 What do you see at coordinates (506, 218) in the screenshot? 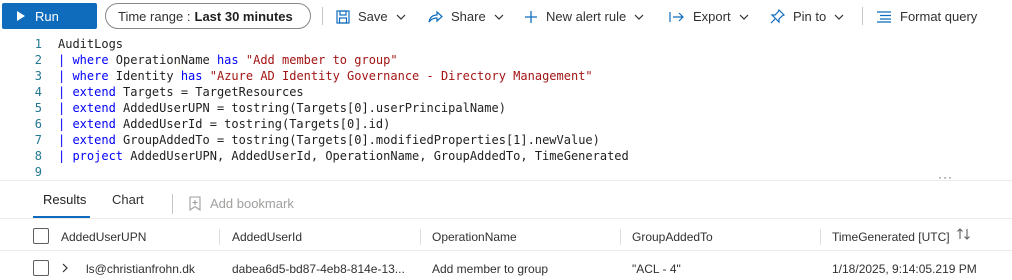
I see `tabs-border` at bounding box center [506, 218].